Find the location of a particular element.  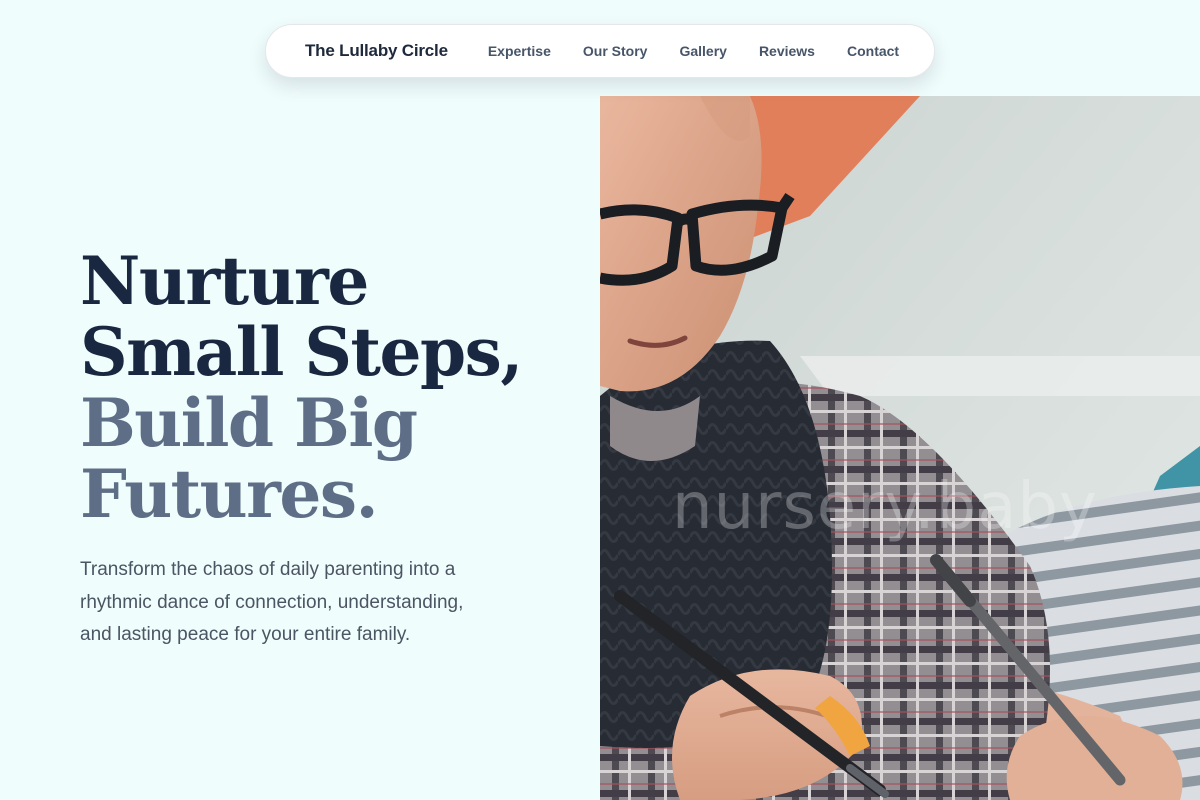

nav-link-gallery: Gallery is located at coordinates (702, 51).